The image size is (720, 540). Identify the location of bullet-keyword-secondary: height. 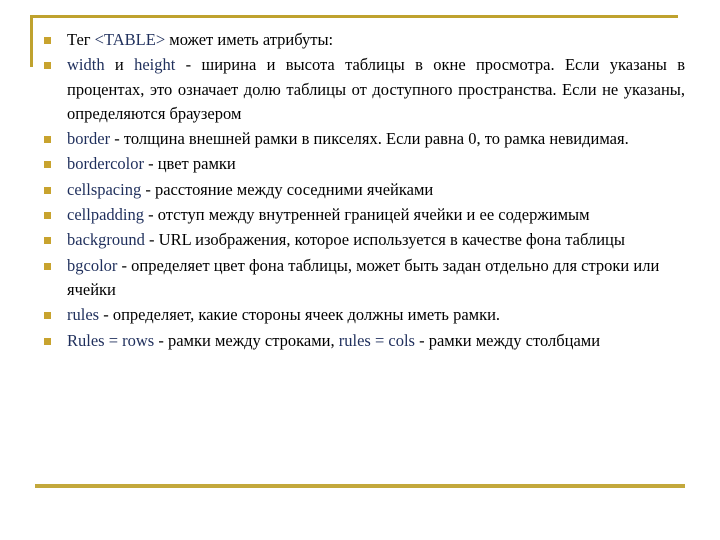
(155, 65).